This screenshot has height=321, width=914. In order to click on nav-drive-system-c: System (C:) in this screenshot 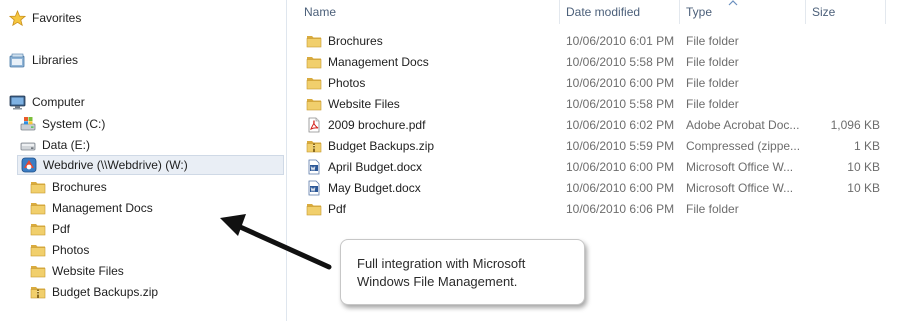, I will do `click(62, 124)`.